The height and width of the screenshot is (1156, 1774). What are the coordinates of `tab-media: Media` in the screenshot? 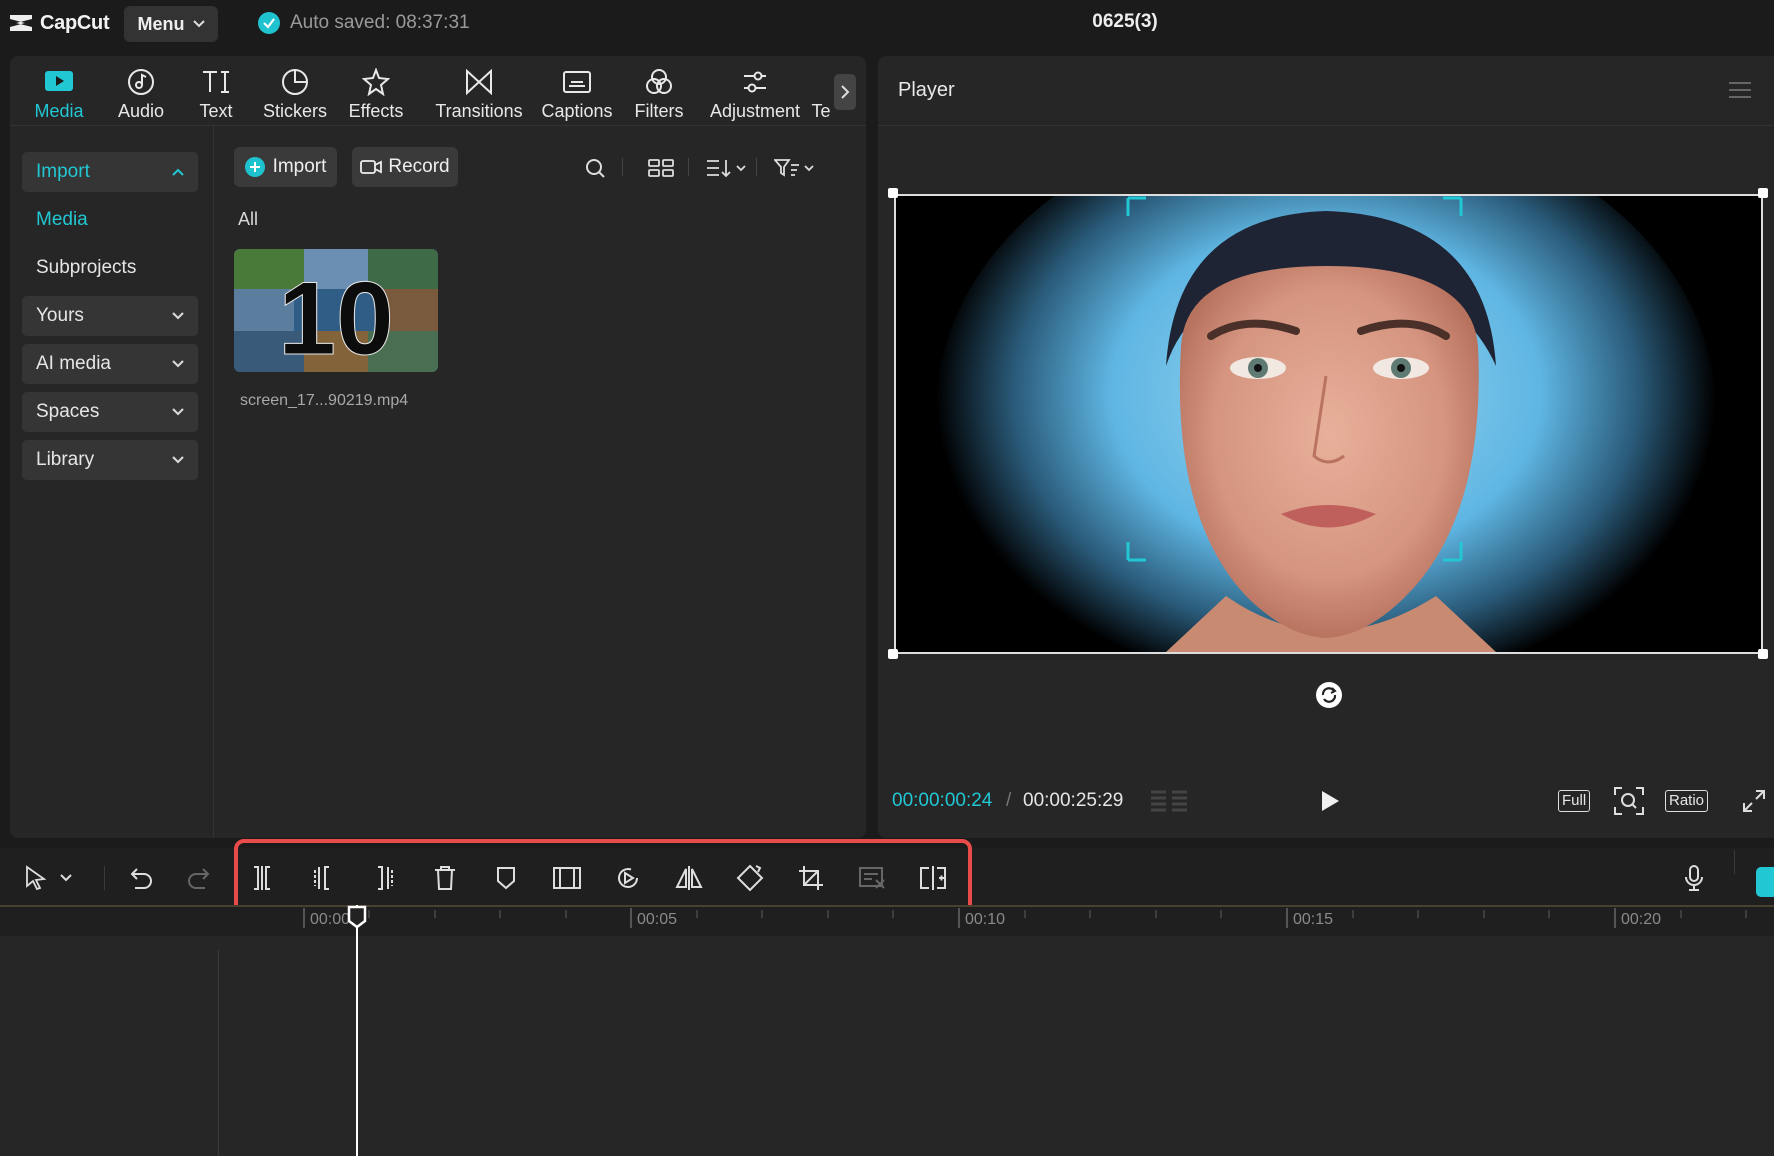 It's located at (59, 93).